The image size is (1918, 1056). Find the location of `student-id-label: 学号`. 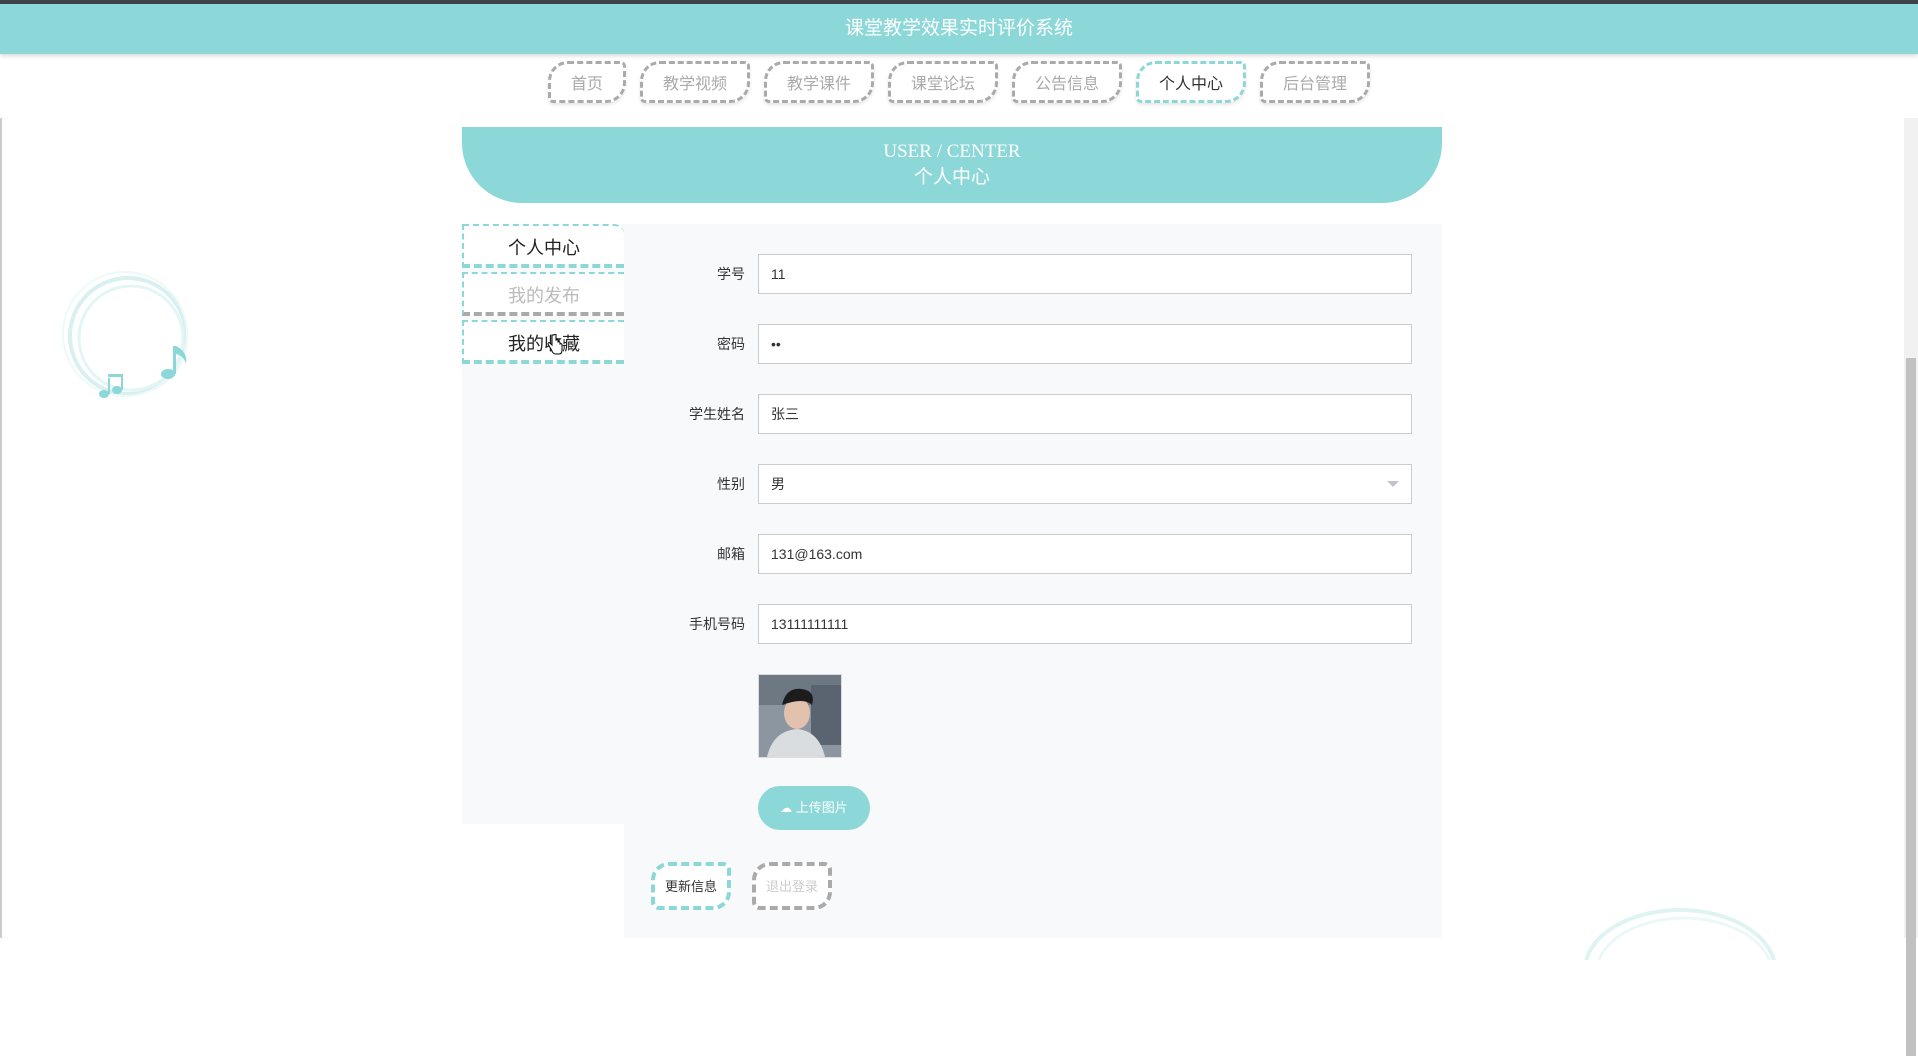

student-id-label: 学号 is located at coordinates (731, 274).